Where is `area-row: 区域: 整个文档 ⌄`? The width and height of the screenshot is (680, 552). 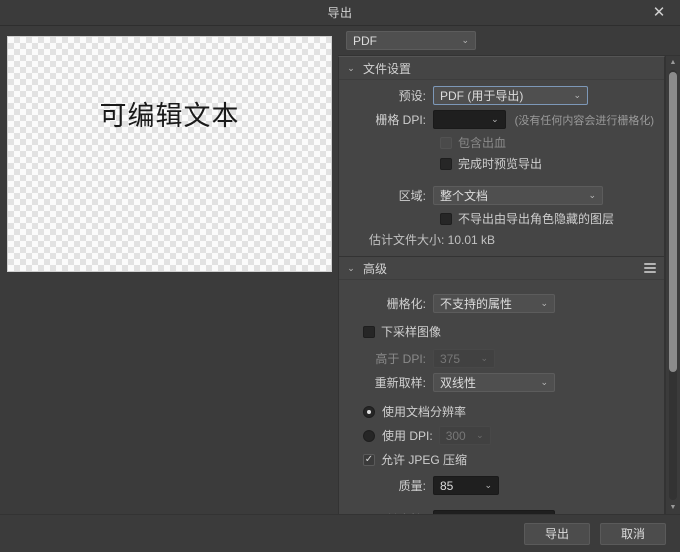 area-row: 区域: 整个文档 ⌄ is located at coordinates (500, 195).